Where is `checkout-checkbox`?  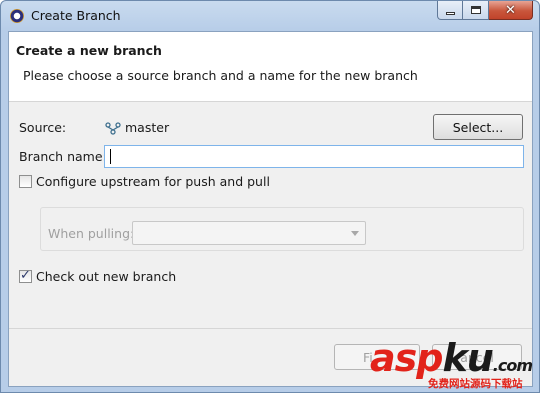 checkout-checkbox is located at coordinates (25, 275).